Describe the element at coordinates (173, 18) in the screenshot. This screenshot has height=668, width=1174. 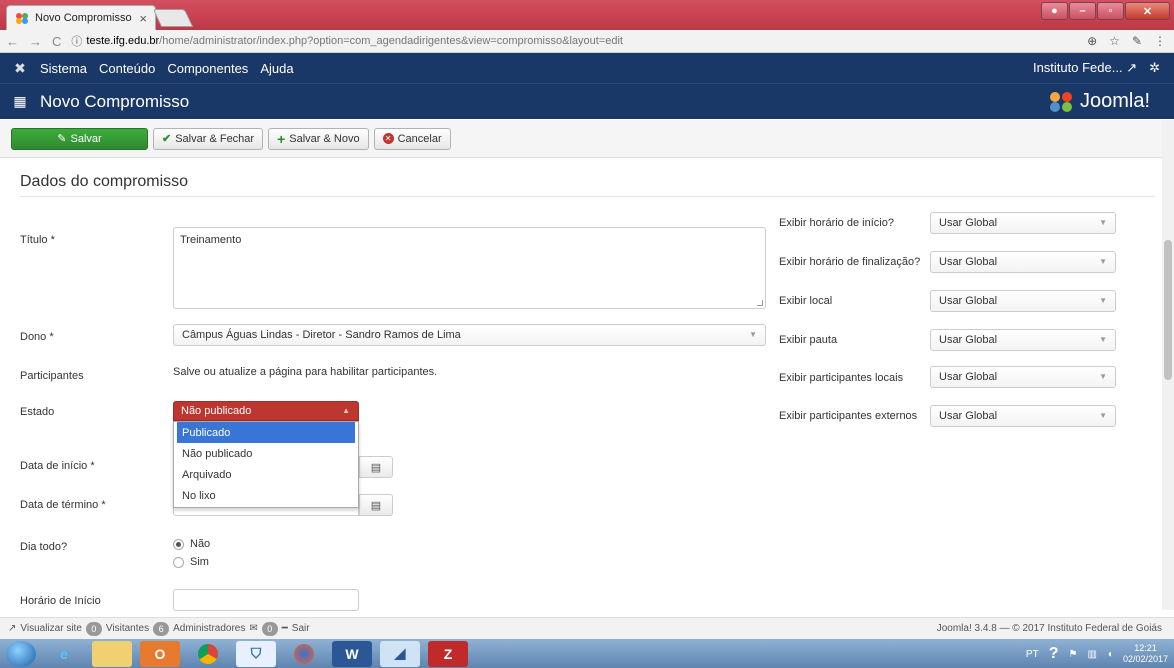
I see `new-tab-button` at that location.